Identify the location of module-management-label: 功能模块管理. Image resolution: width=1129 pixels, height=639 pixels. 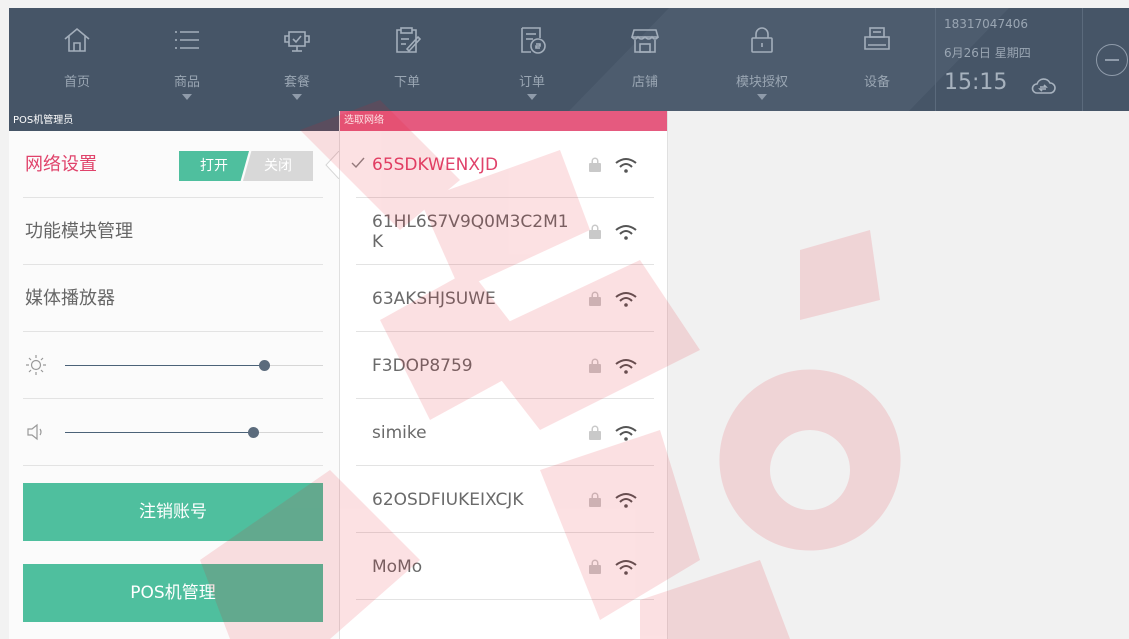
(79, 231).